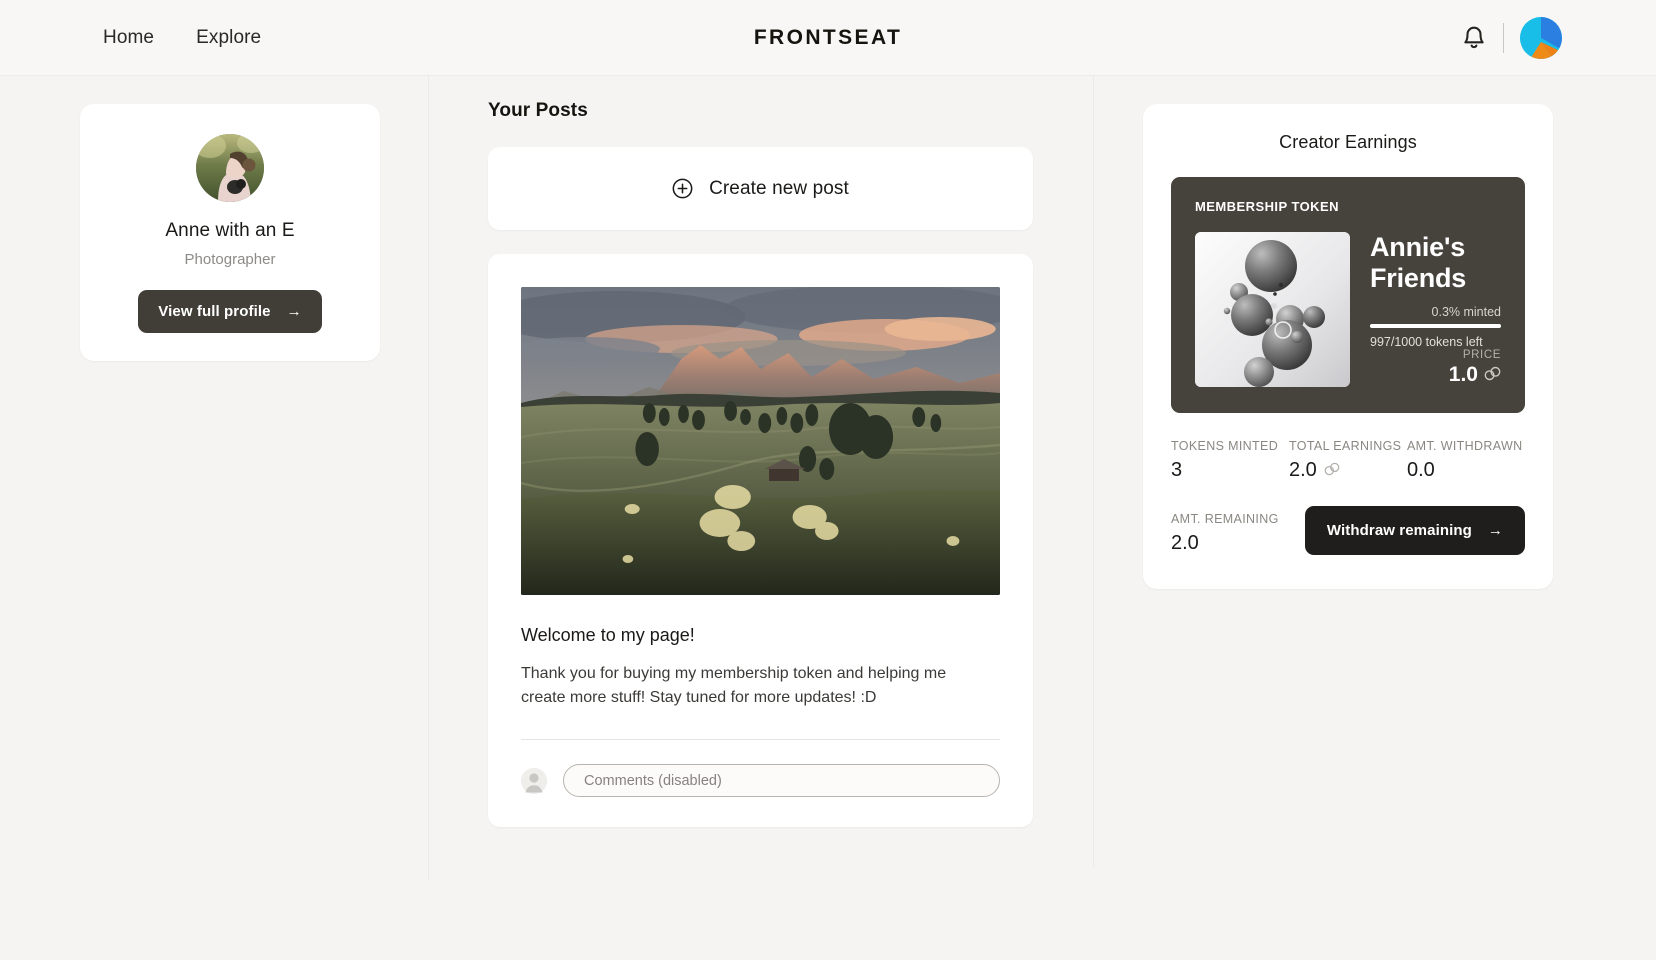 Image resolution: width=1656 pixels, height=960 pixels. What do you see at coordinates (230, 168) in the screenshot?
I see `profile-photo` at bounding box center [230, 168].